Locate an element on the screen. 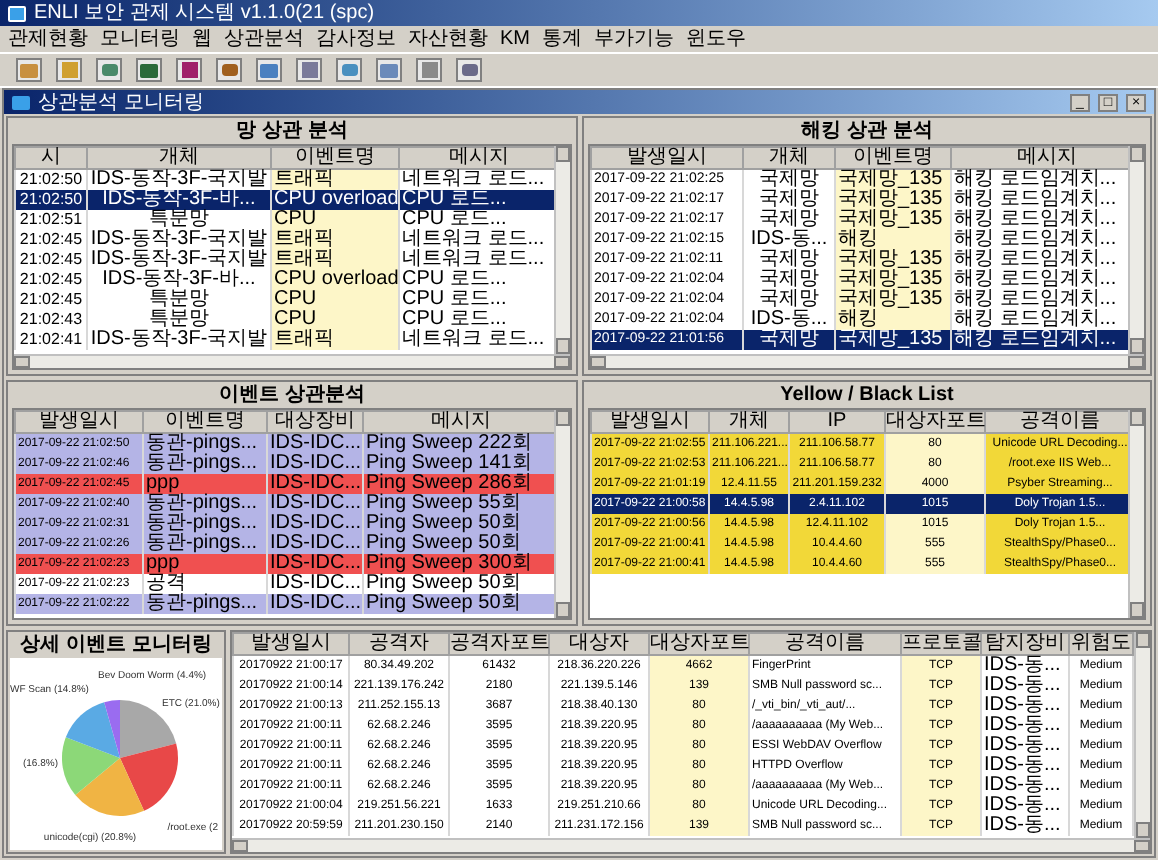 The image size is (1158, 860). table-cell: Ping Sweep 55회 is located at coordinates (458, 504).